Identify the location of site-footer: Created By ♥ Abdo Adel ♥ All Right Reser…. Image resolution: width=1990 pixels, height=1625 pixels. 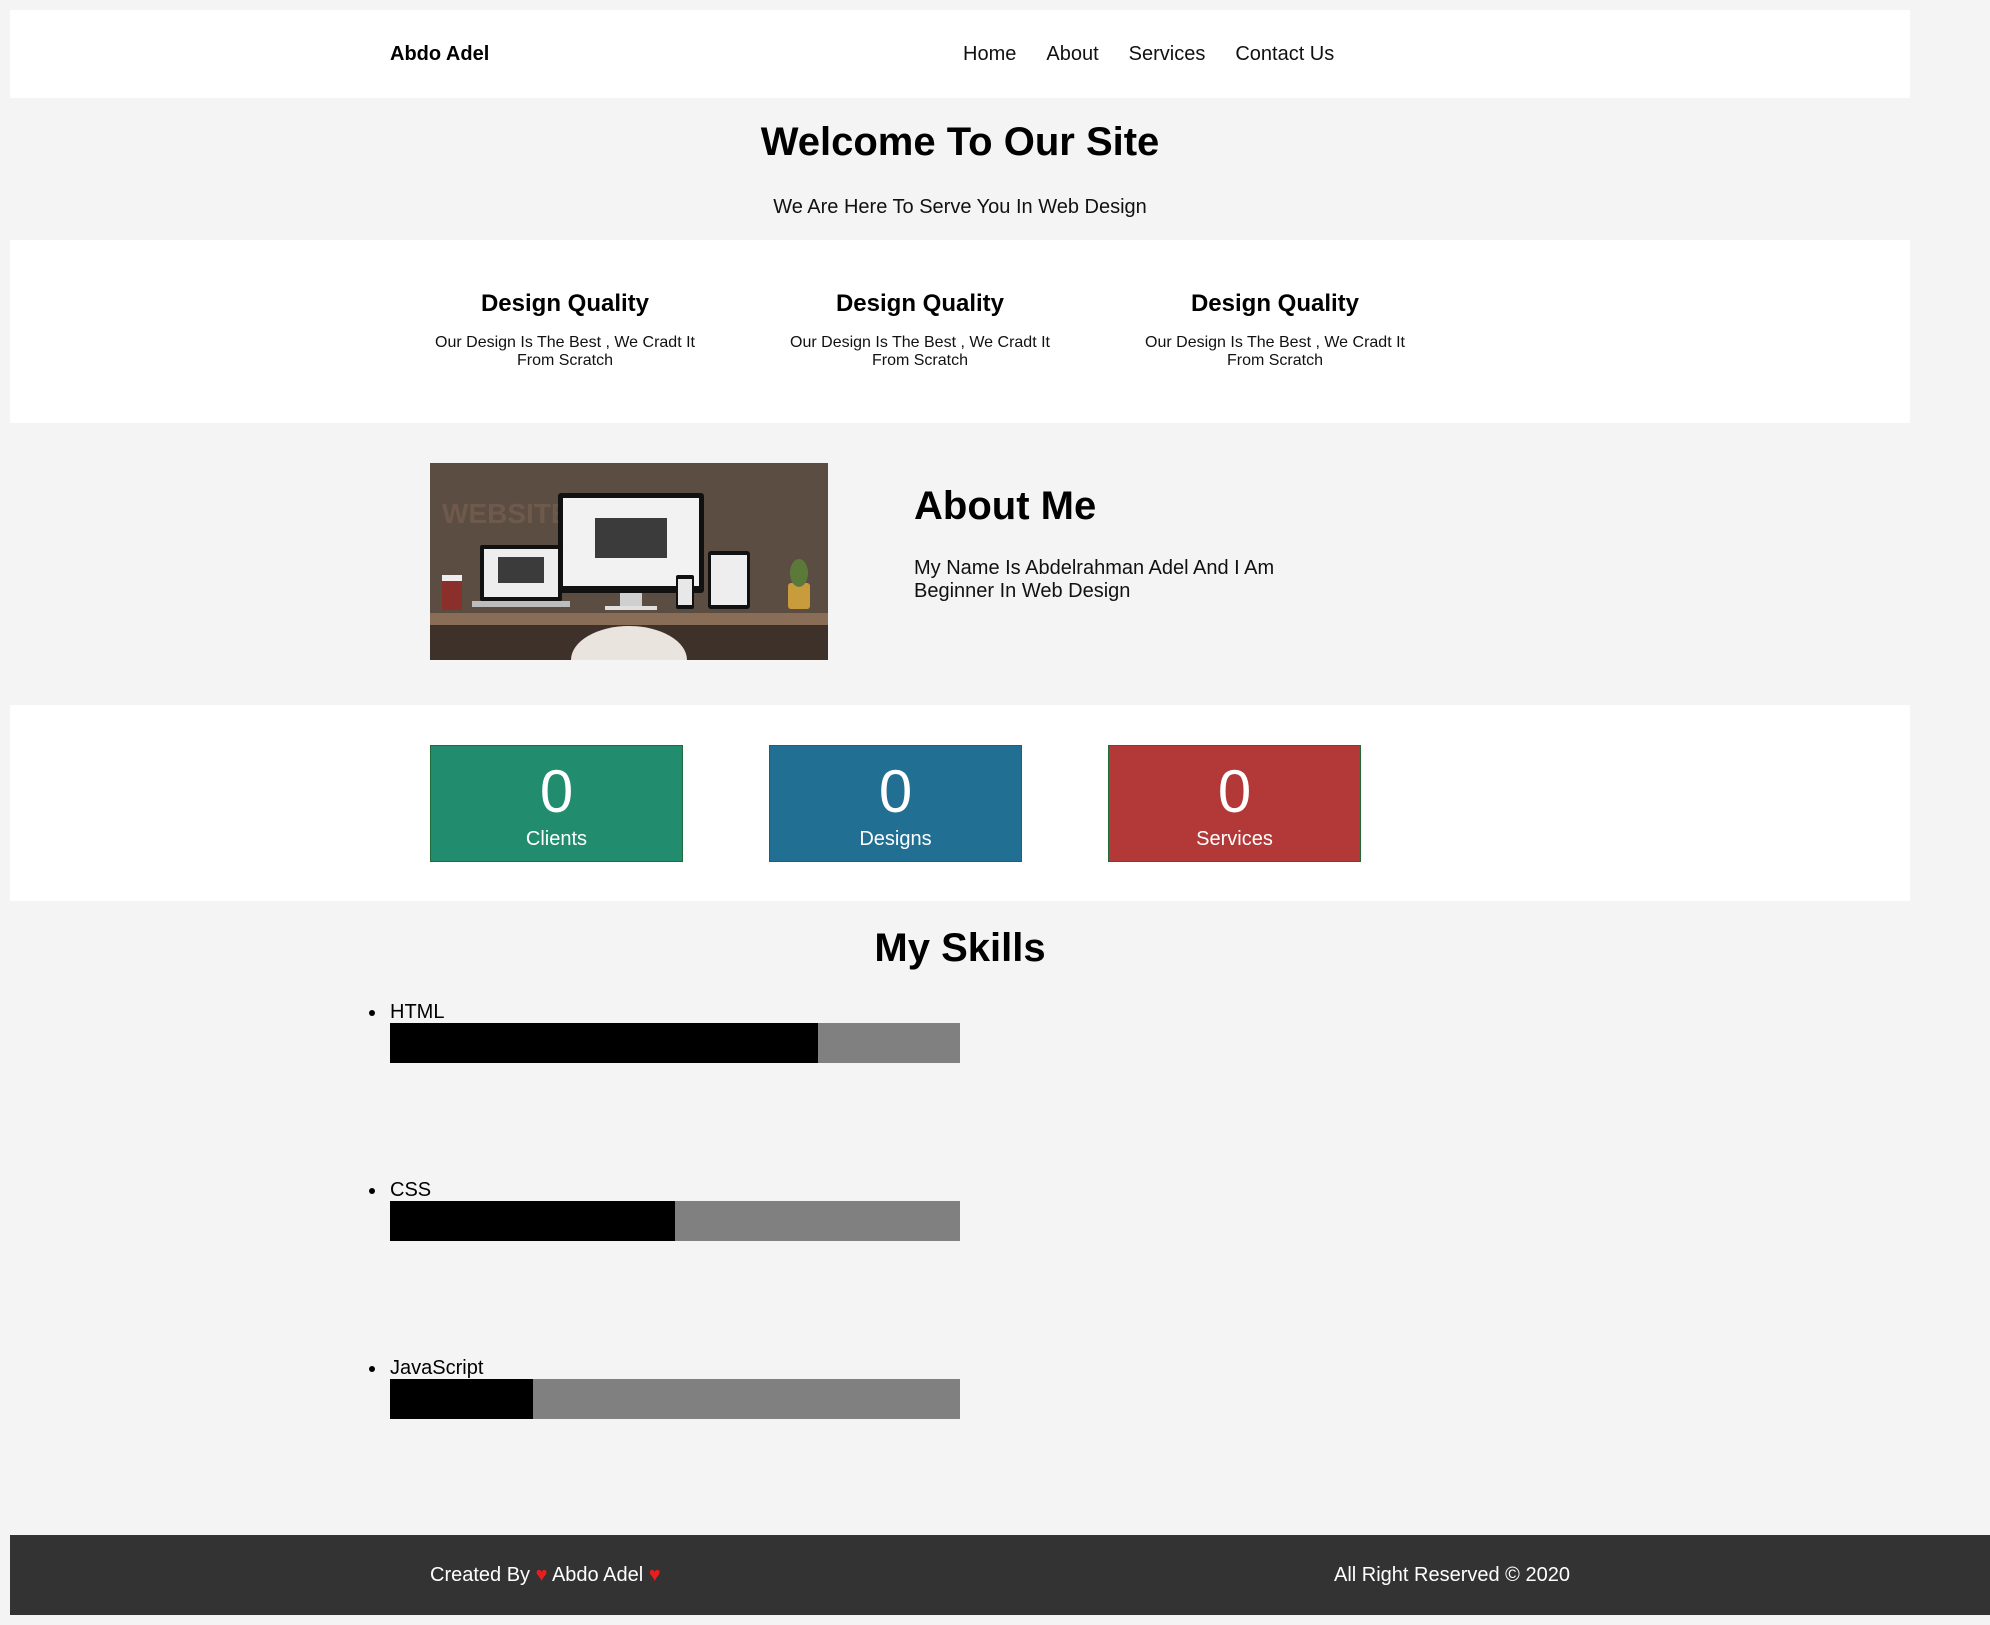
(1000, 1575).